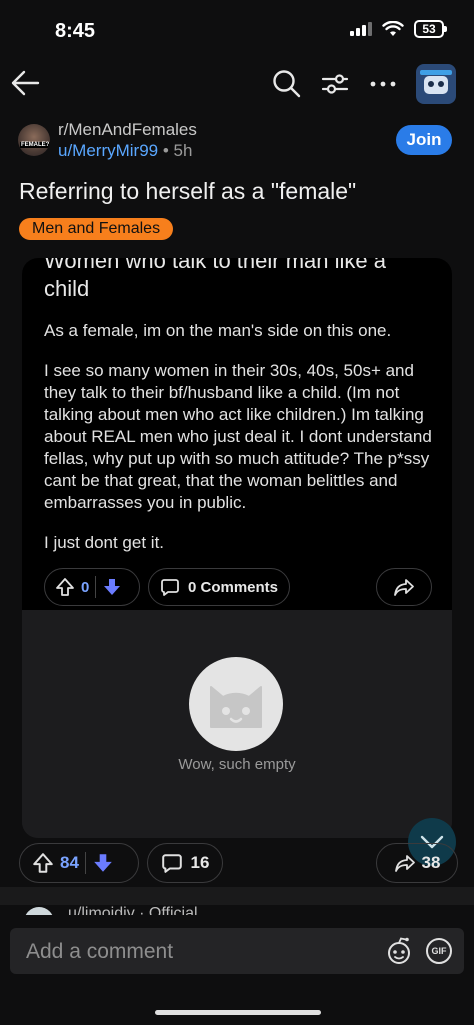 The width and height of the screenshot is (474, 1025). I want to click on subreddit-avatar: FEMALE?, so click(34, 140).